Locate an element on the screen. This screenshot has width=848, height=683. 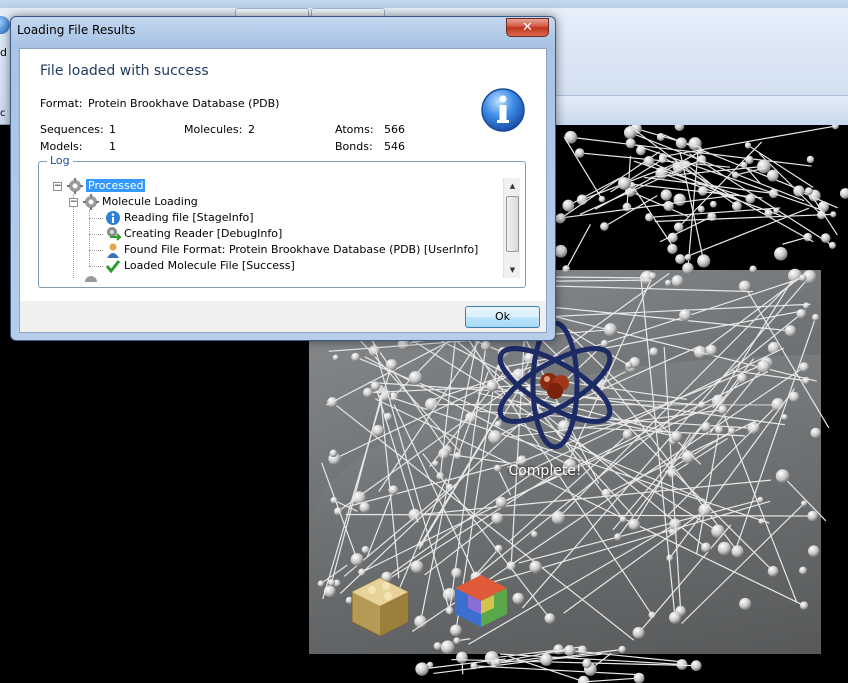
ribbon-status-strip is located at coordinates (701, 110).